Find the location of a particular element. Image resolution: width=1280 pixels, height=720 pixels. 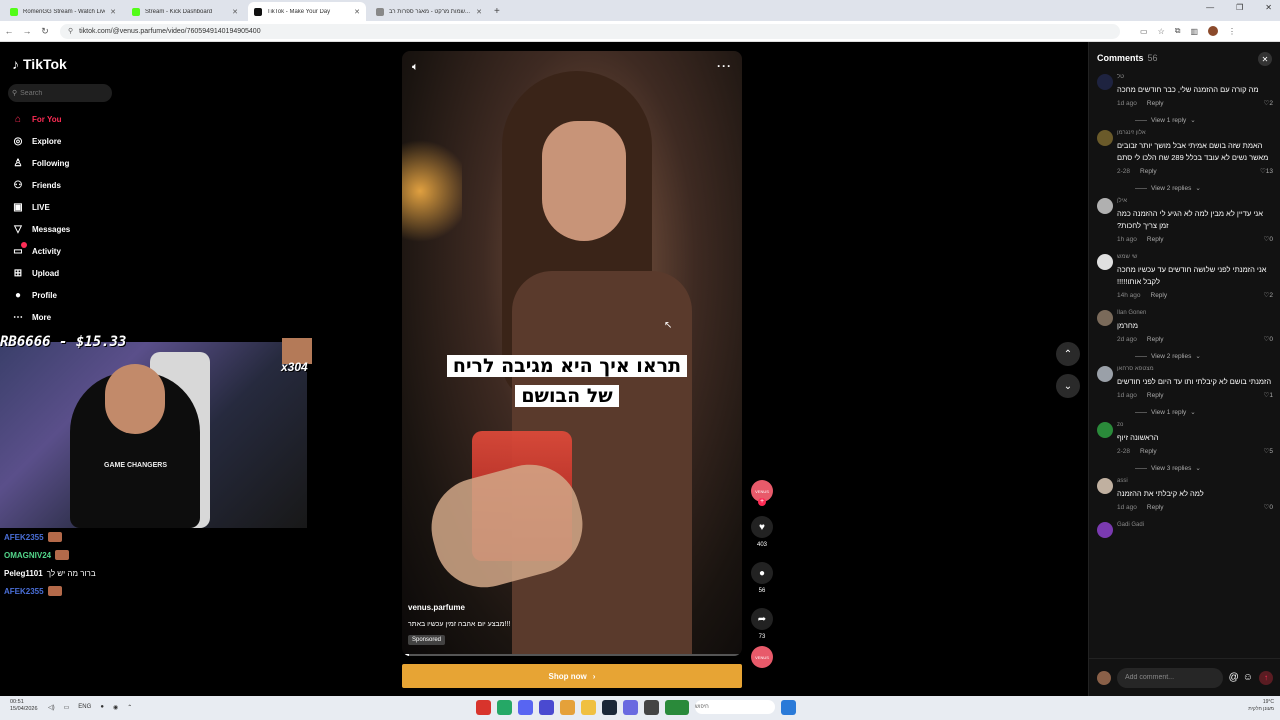

volume-tray-icon: ◁) is located at coordinates (51, 707).